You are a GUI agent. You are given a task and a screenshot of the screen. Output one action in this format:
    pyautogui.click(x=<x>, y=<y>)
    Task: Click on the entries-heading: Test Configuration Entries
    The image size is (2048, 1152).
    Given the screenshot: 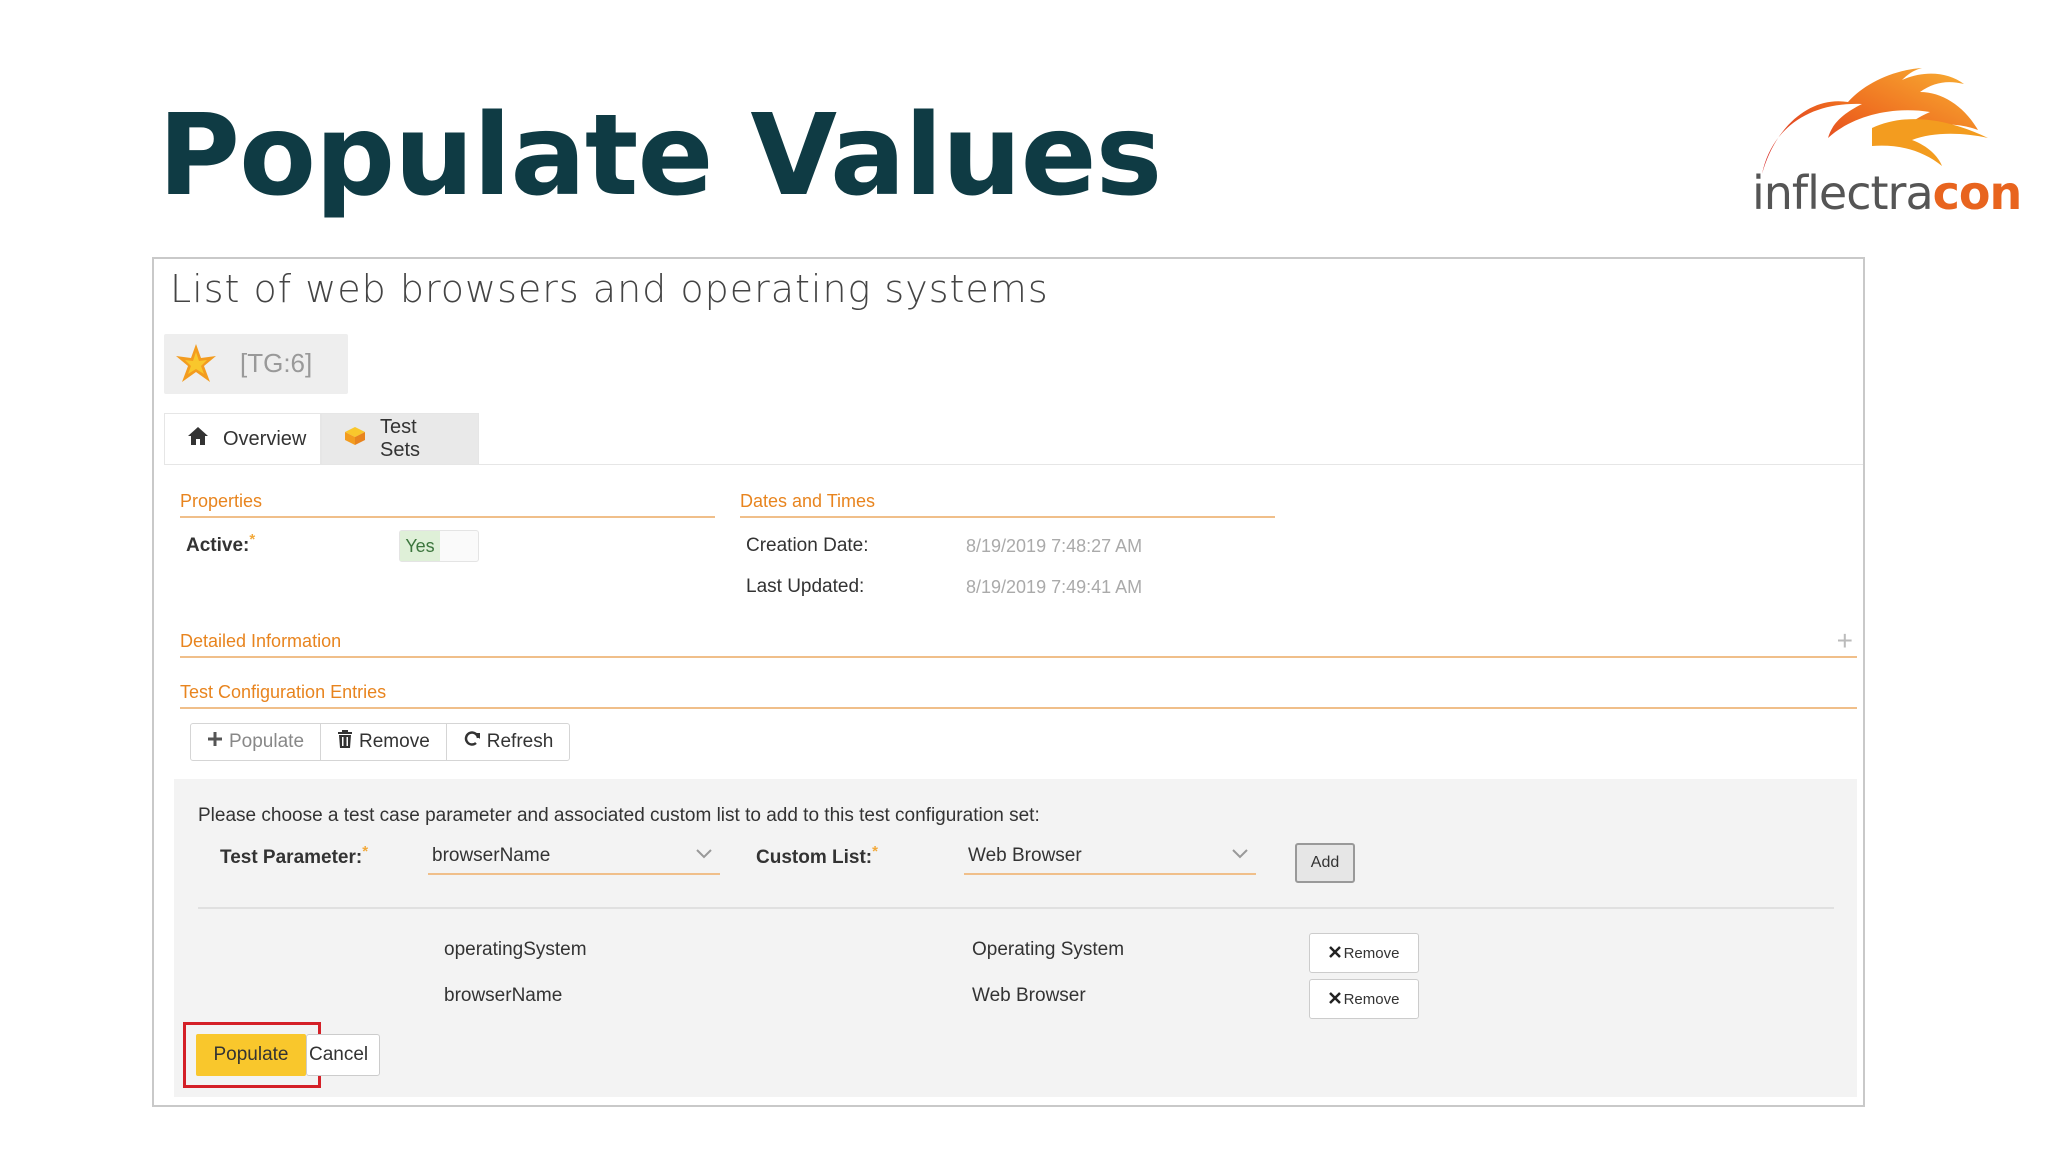 What is the action you would take?
    pyautogui.click(x=1018, y=695)
    